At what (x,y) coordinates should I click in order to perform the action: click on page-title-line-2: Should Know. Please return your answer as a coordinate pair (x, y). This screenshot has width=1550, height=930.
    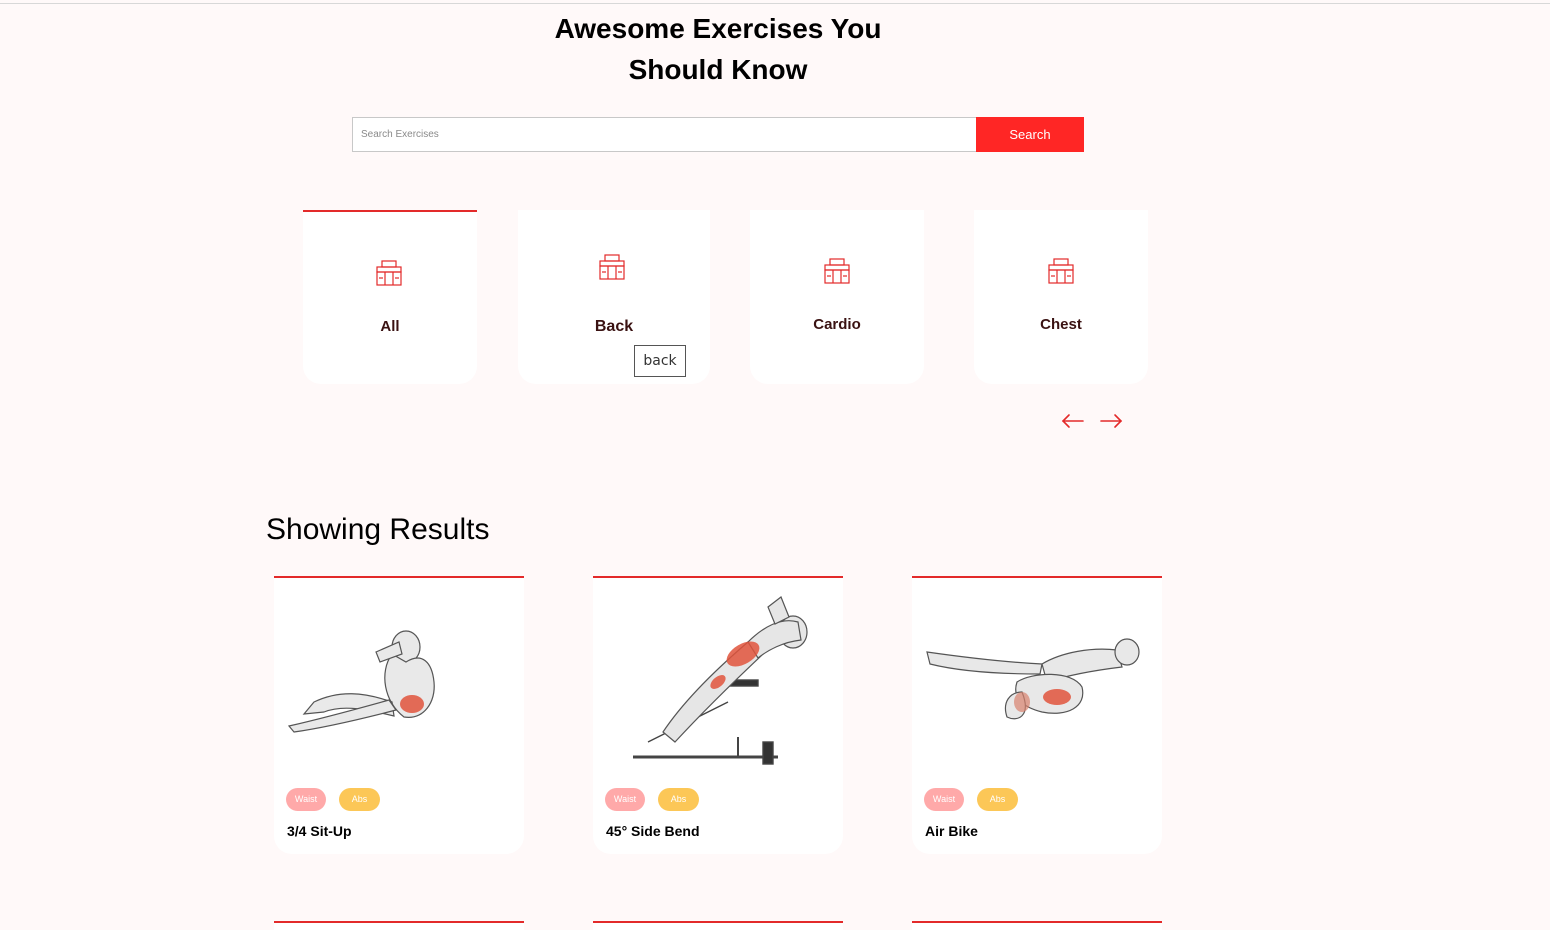
    Looking at the image, I should click on (718, 69).